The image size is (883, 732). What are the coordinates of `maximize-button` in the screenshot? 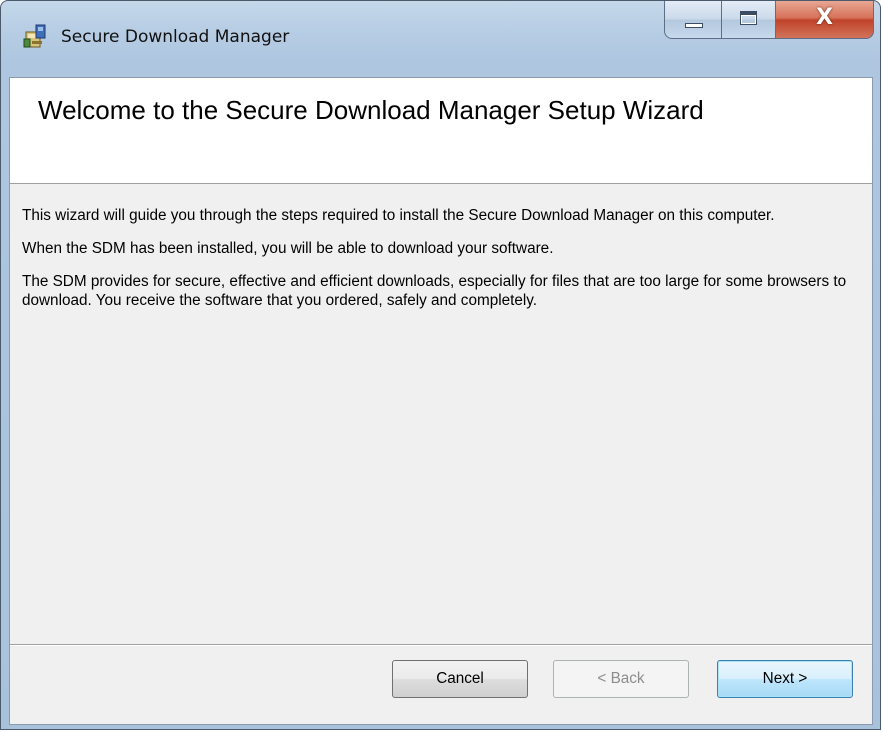 It's located at (749, 20).